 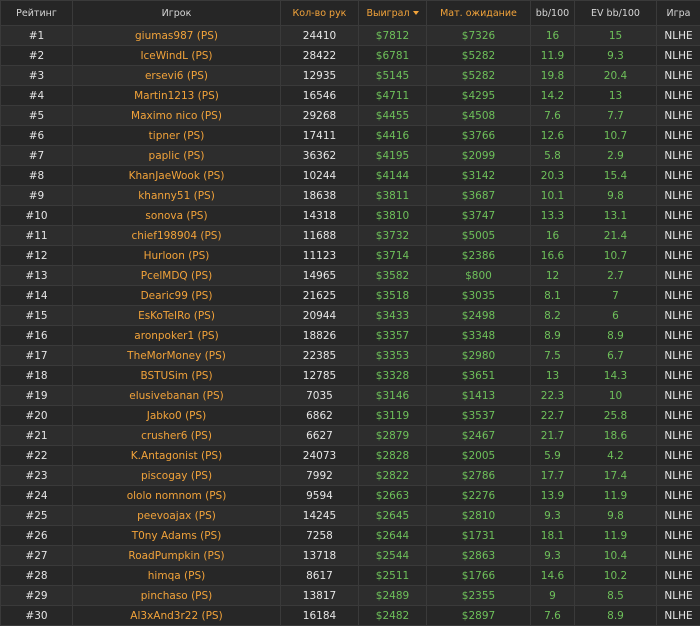 I want to click on table-row: #18BSTUSim (PS)12785$3328$36511314.3NLHE, so click(x=350, y=376).